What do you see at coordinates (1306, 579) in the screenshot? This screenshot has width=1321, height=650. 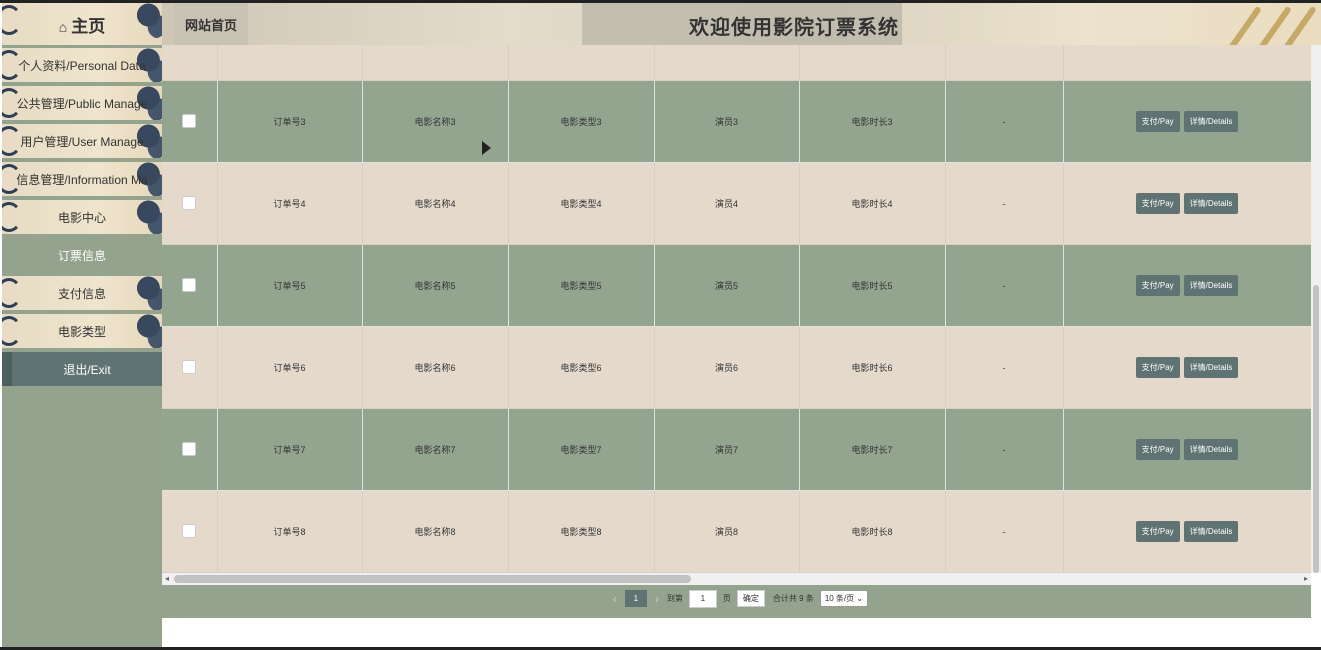 I see `scroll-right-icon: ▸` at bounding box center [1306, 579].